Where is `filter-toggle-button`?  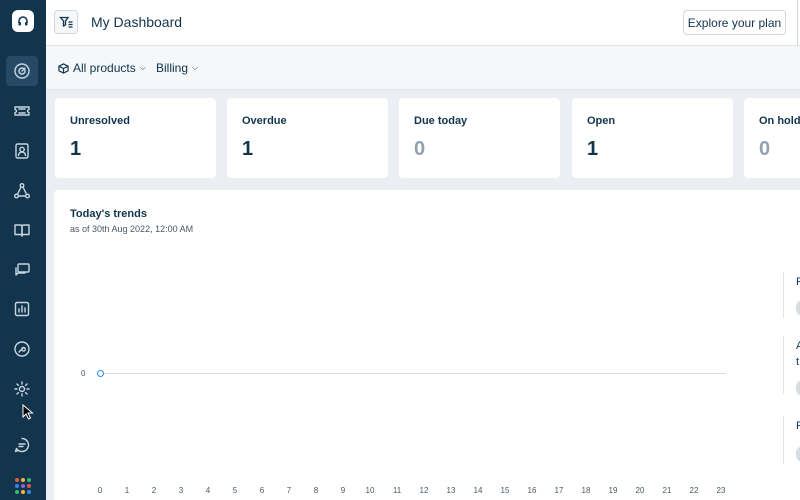
filter-toggle-button is located at coordinates (66, 22).